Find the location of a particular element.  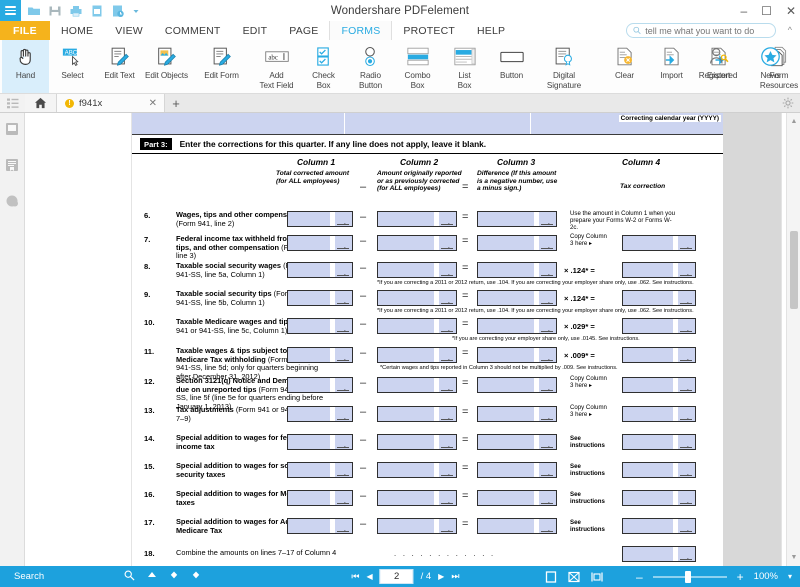

field-col2-row13: . is located at coordinates (417, 414).